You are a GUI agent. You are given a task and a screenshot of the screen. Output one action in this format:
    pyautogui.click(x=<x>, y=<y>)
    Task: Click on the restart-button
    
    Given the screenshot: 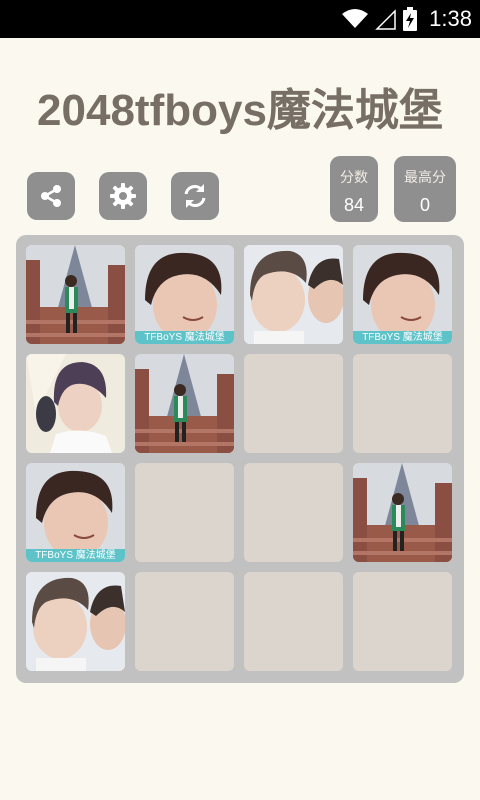 What is the action you would take?
    pyautogui.click(x=195, y=196)
    